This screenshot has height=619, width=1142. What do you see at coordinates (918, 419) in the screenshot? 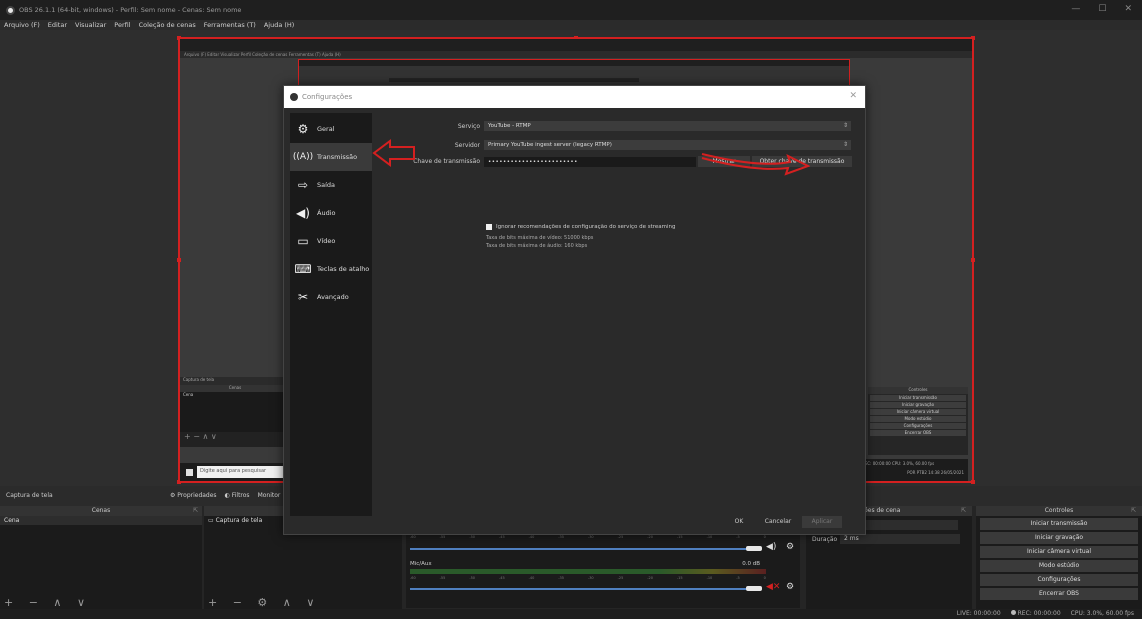
I see `nested-control-btn: Modo estúdio` at bounding box center [918, 419].